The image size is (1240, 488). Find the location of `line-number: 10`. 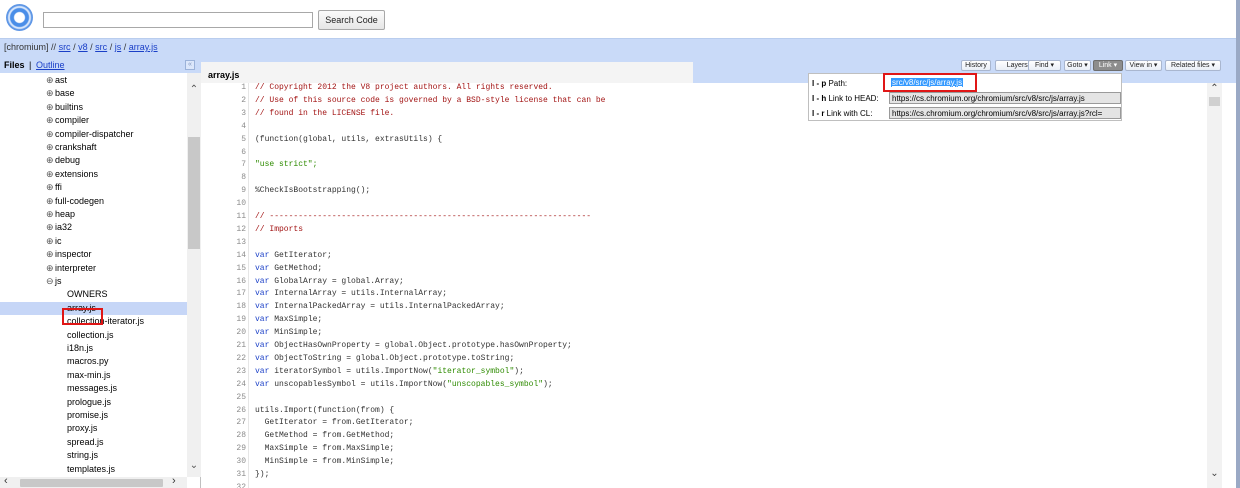

line-number: 10 is located at coordinates (223, 203).